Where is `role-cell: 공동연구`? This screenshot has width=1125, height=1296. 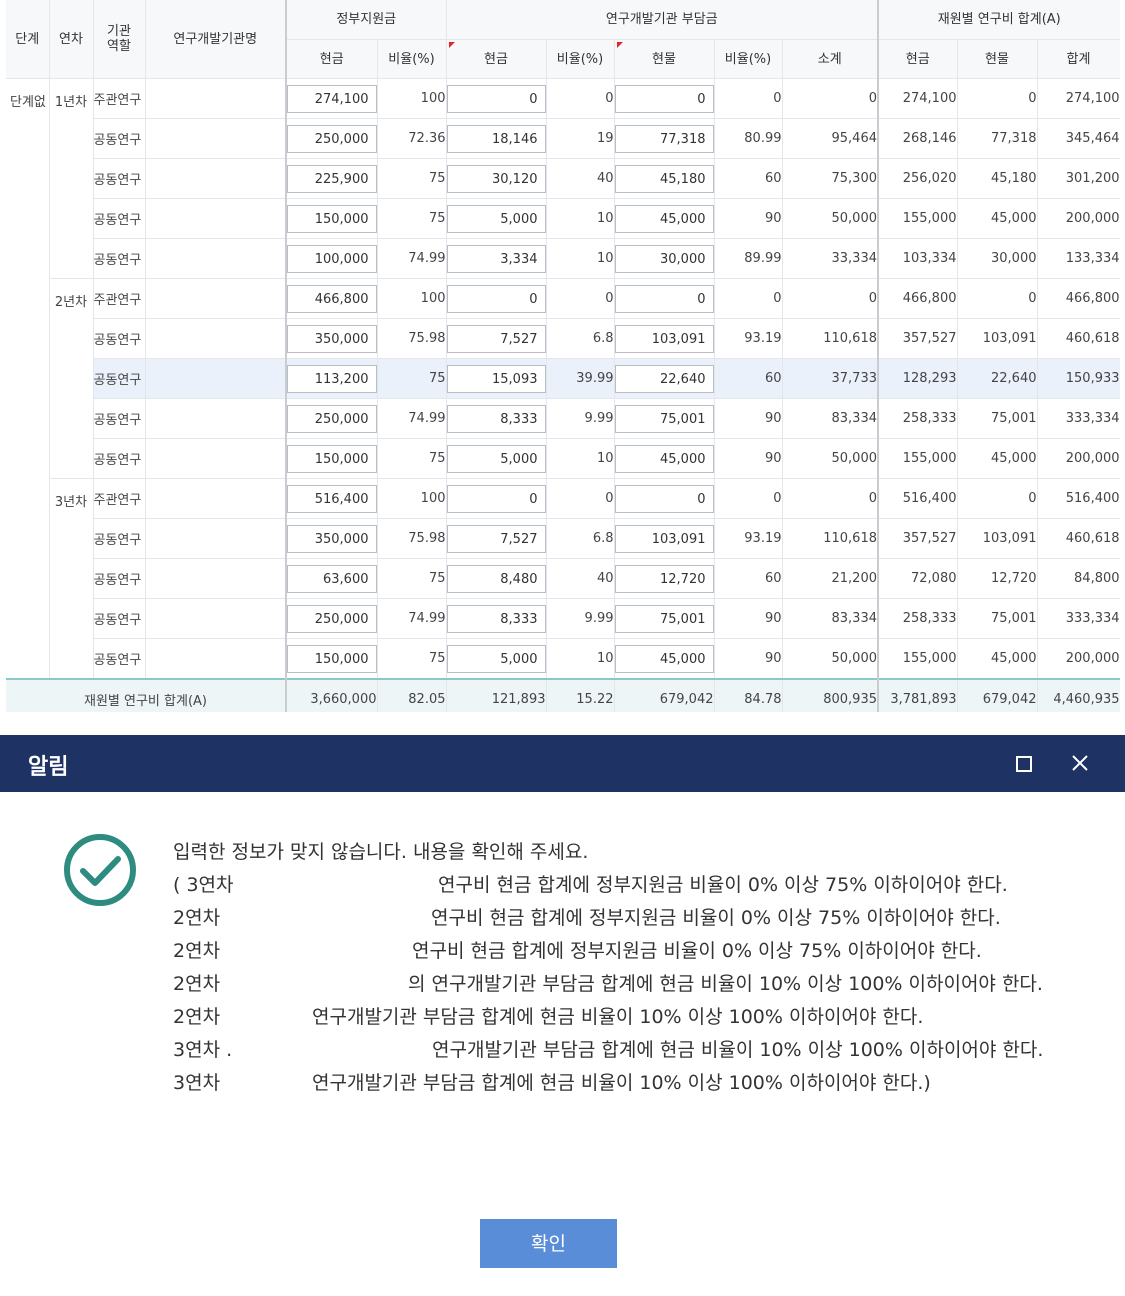
role-cell: 공동연구 is located at coordinates (119, 578).